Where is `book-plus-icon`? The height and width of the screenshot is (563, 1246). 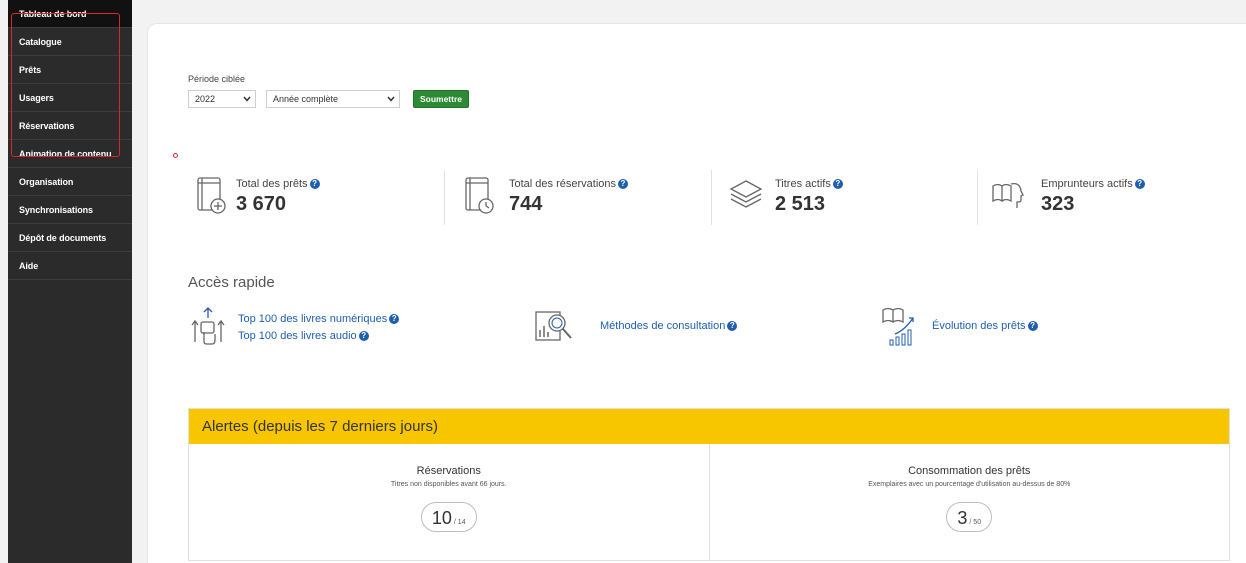 book-plus-icon is located at coordinates (211, 195).